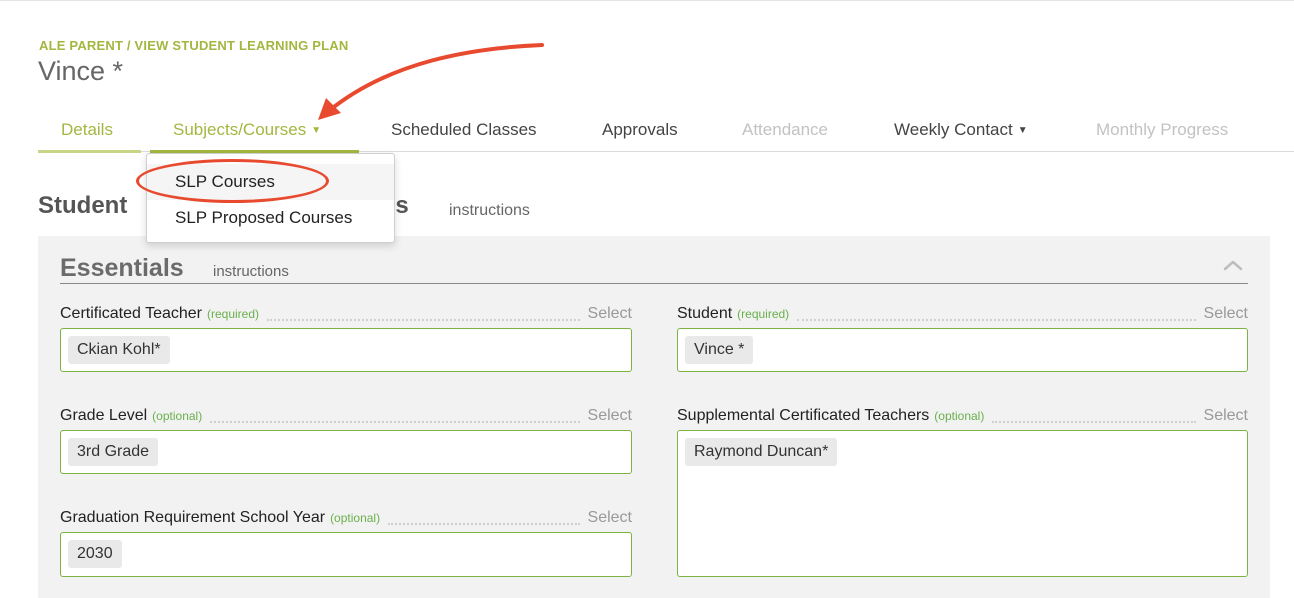 The image size is (1294, 598). I want to click on selected-value-chip: 2030, so click(95, 554).